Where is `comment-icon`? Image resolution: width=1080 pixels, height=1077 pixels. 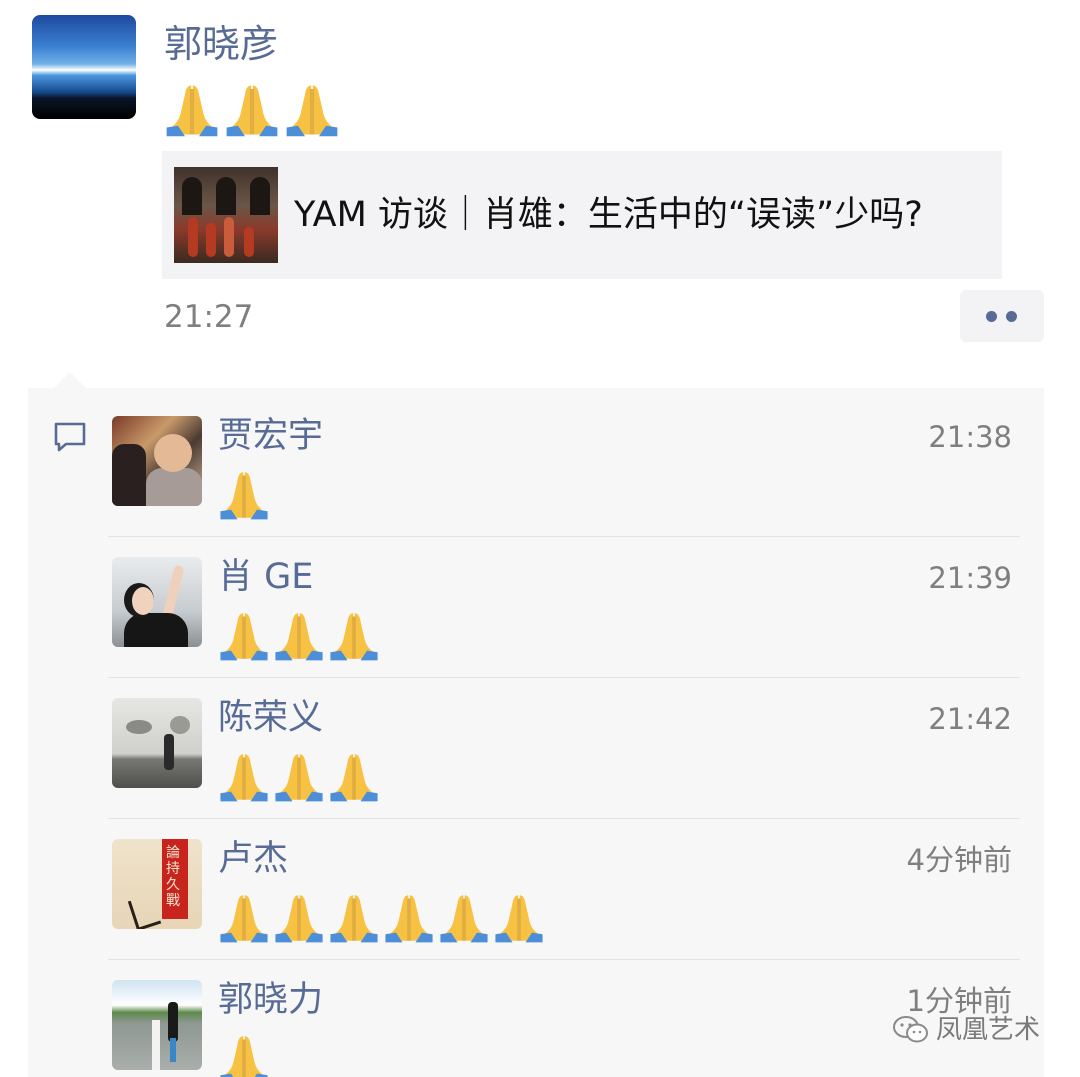 comment-icon is located at coordinates (70, 437).